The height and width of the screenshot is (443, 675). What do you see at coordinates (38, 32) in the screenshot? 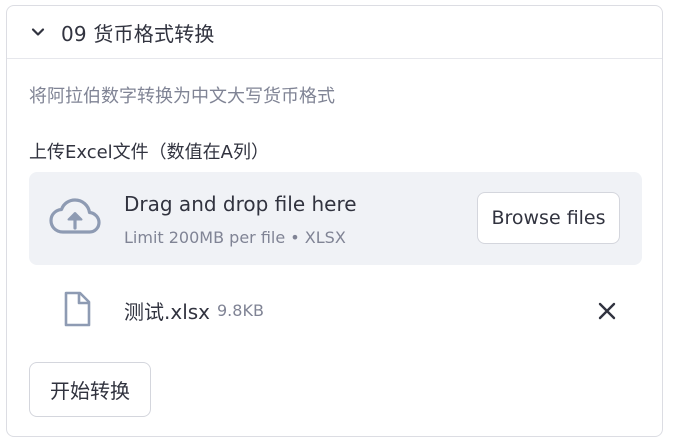
I see `chevron-down-icon` at bounding box center [38, 32].